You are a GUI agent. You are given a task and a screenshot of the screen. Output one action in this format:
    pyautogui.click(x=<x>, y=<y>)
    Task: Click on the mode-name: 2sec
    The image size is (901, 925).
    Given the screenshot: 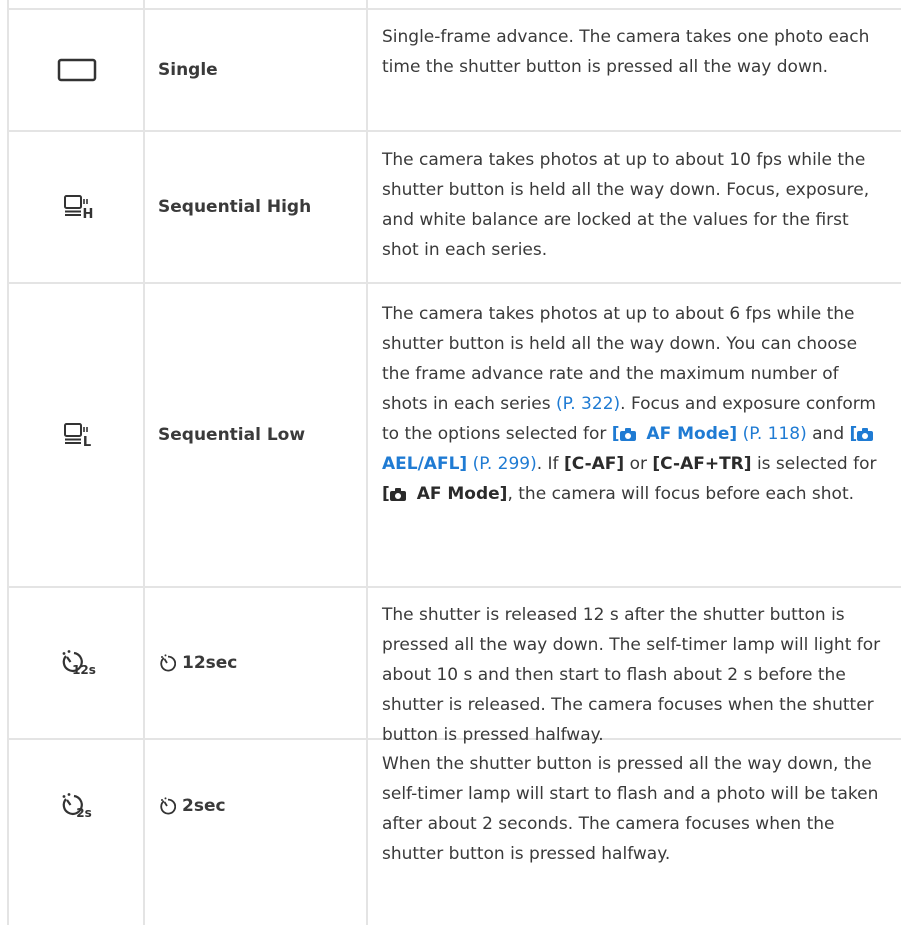 What is the action you would take?
    pyautogui.click(x=260, y=806)
    